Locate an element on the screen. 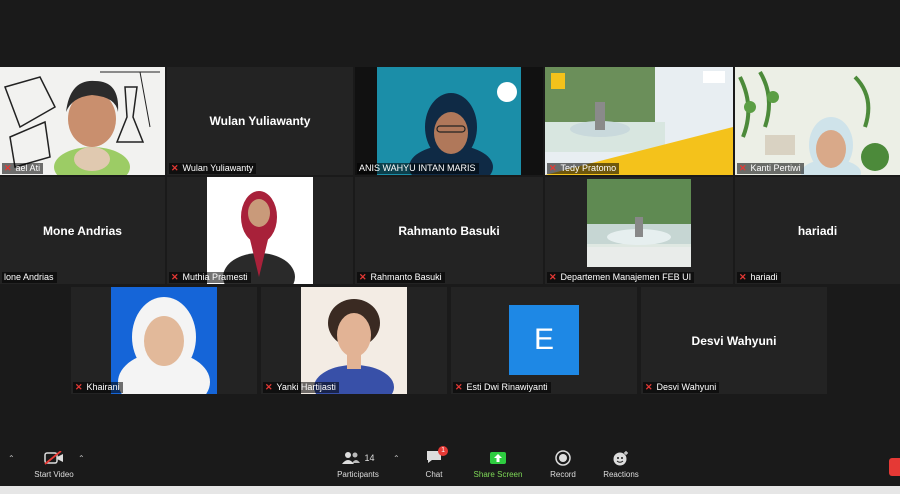  participants-count: 14 is located at coordinates (369, 458).